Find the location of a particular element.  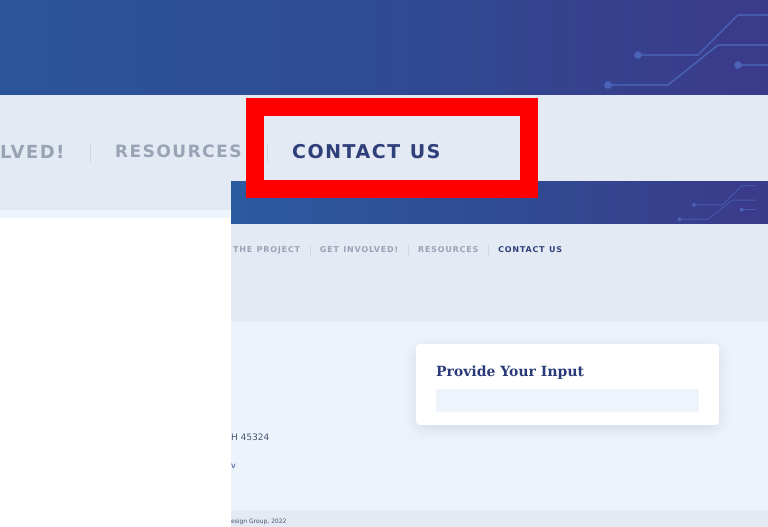

address-text: H 45324 is located at coordinates (250, 438).